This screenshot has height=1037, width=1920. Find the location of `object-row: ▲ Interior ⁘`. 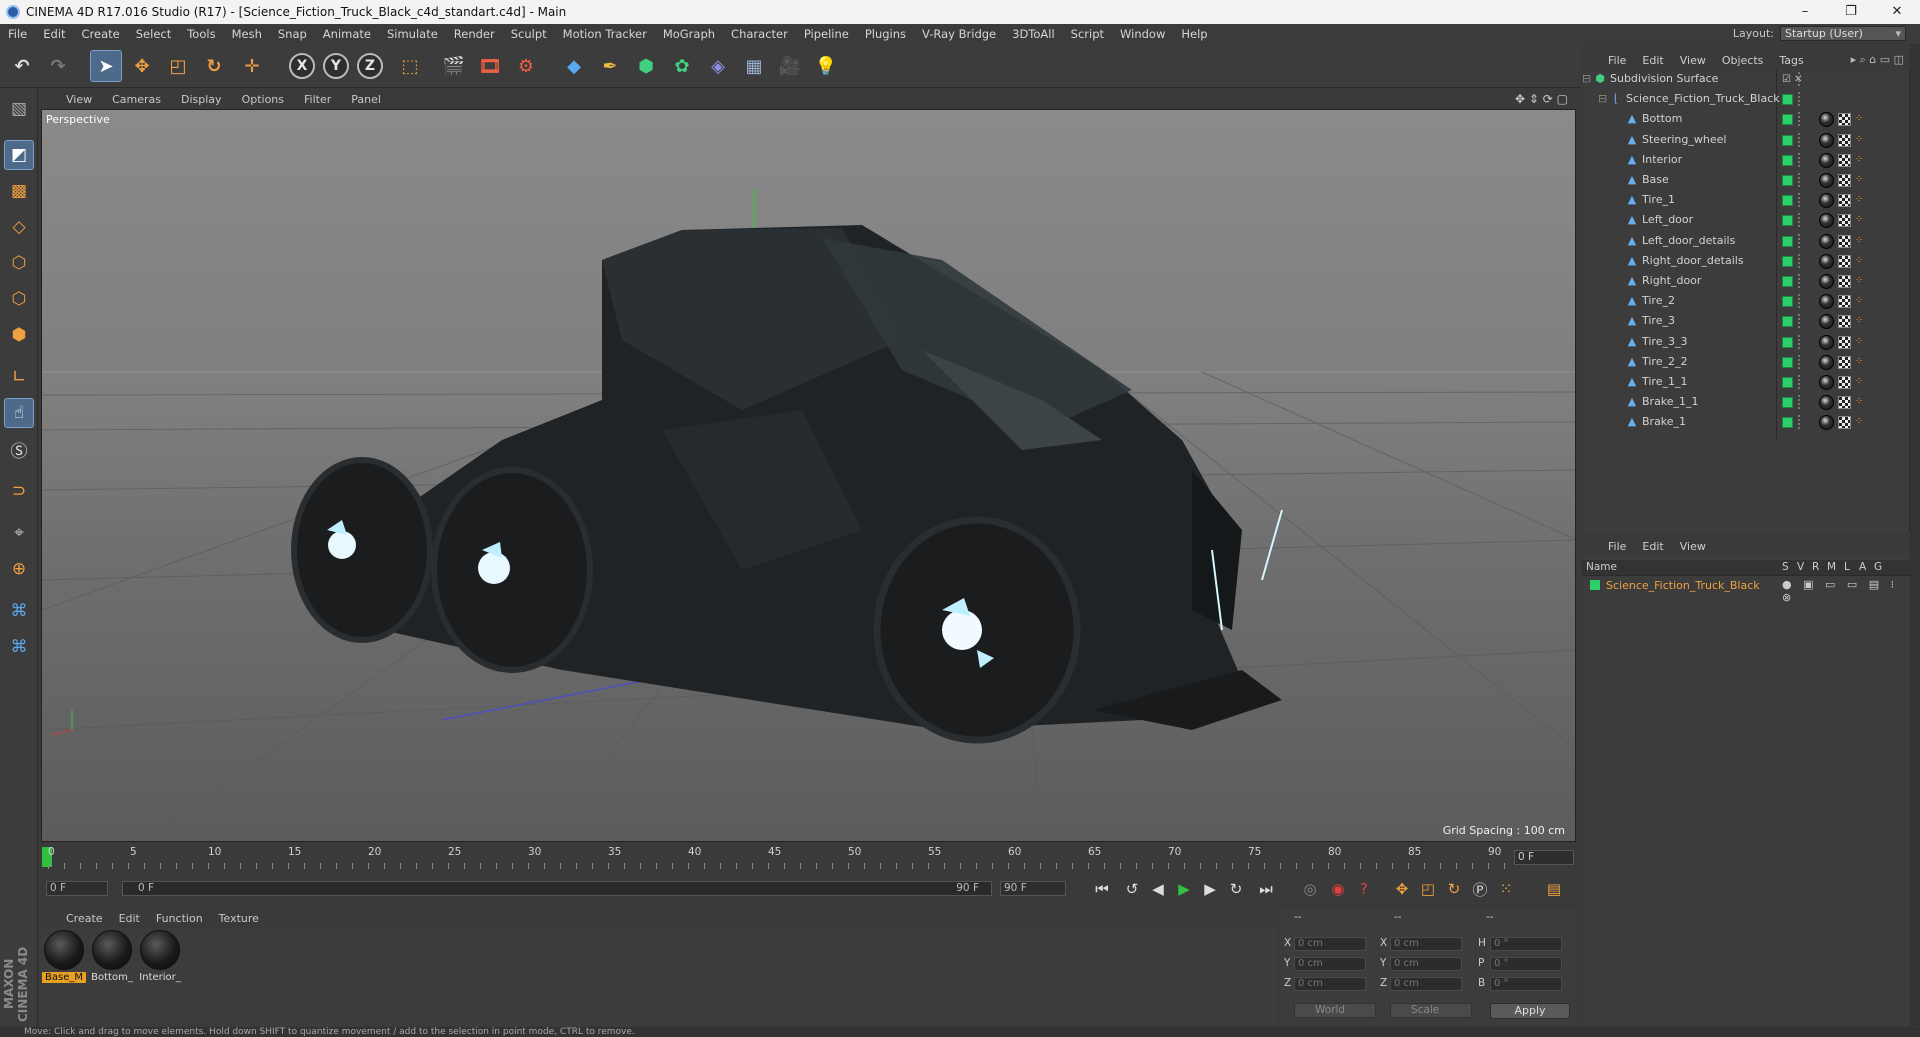

object-row: ▲ Interior ⁘ is located at coordinates (1746, 161).